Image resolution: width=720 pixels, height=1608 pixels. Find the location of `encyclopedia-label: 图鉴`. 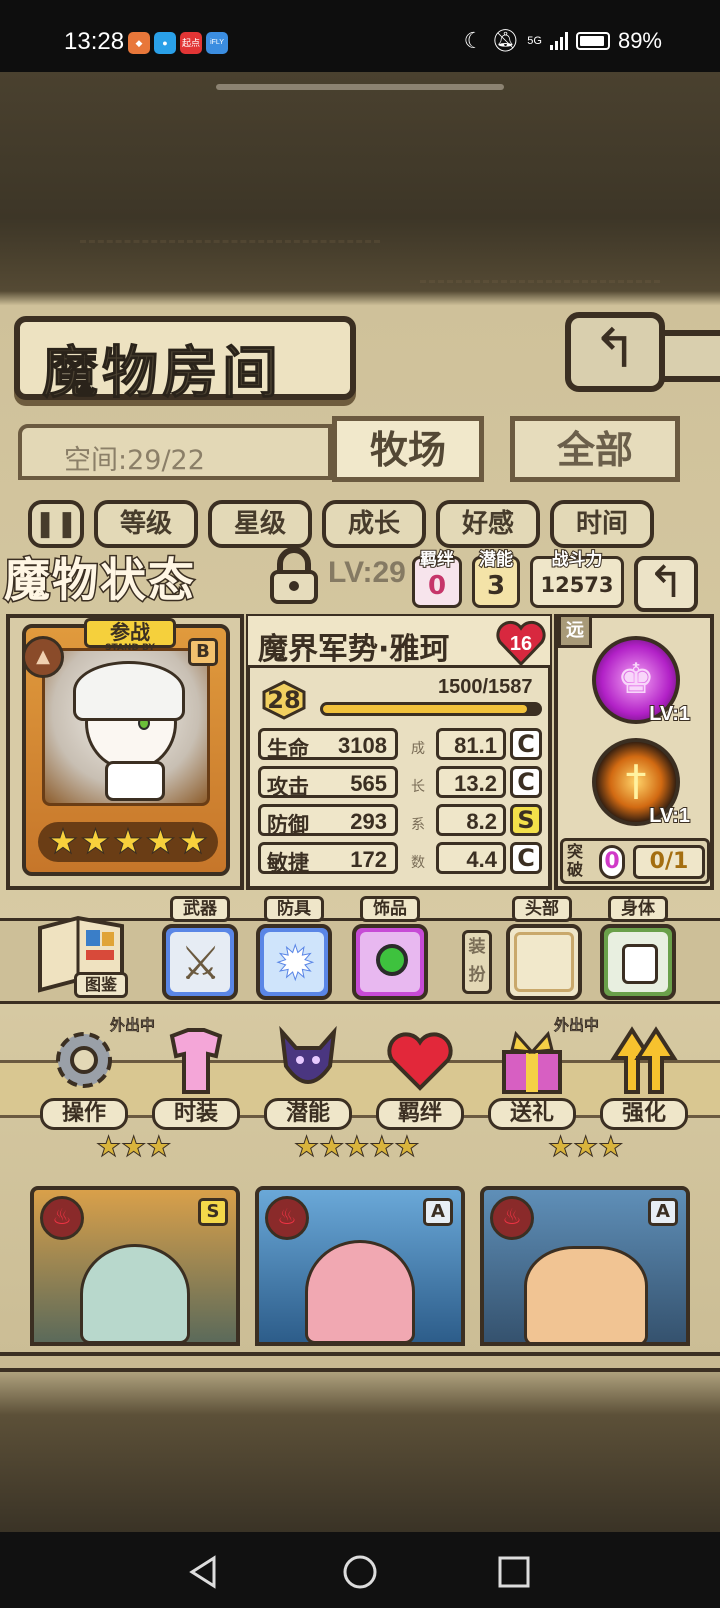

encyclopedia-label: 图鉴 is located at coordinates (101, 985).